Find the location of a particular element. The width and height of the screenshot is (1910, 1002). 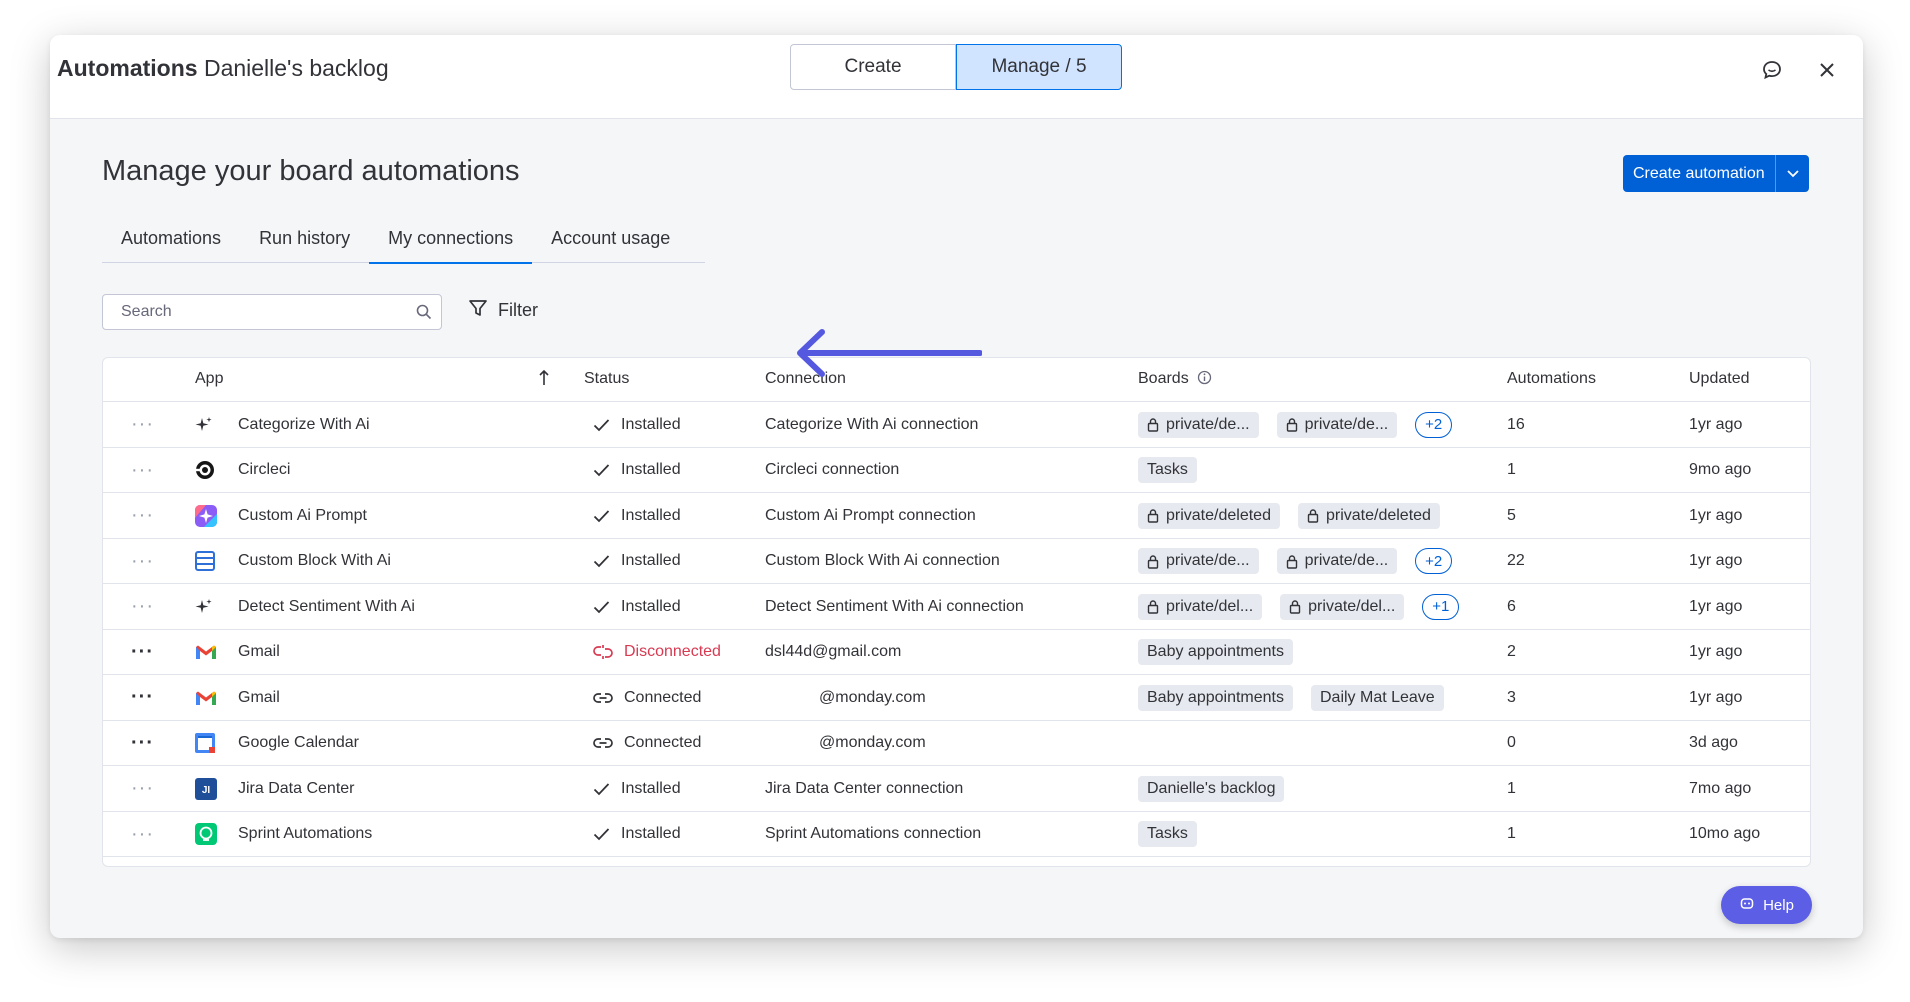

help-button: Help is located at coordinates (1766, 905).